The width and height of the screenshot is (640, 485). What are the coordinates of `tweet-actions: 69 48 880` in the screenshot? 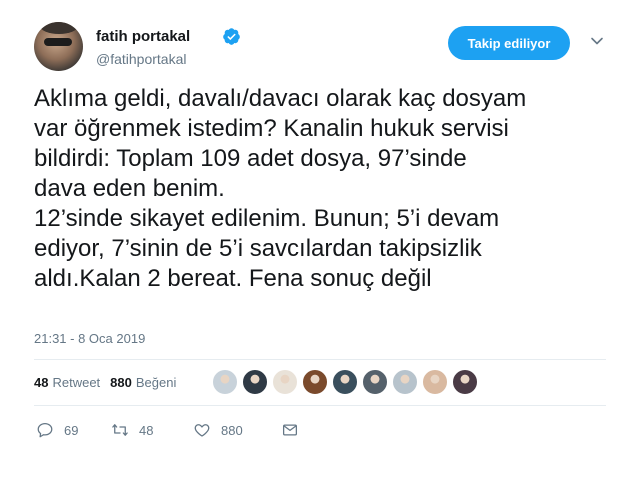 It's located at (172, 430).